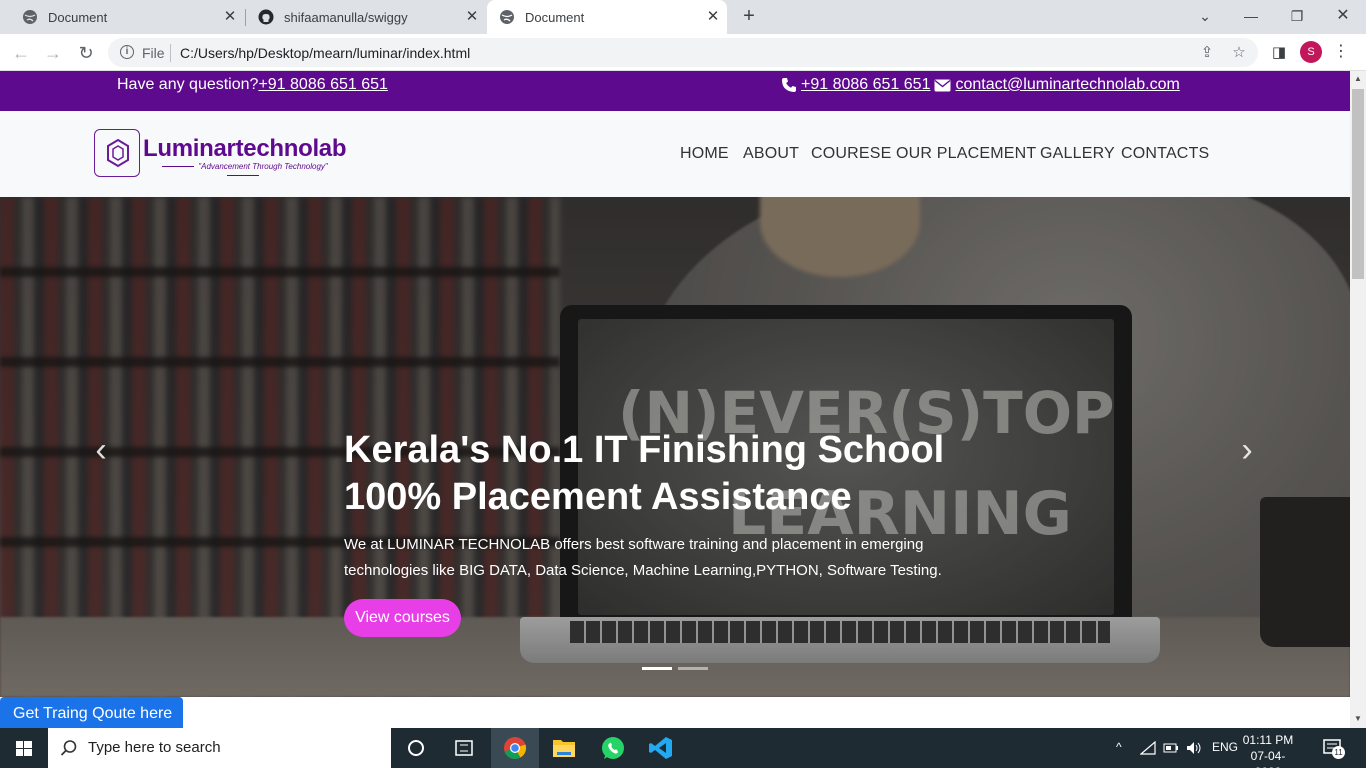 The image size is (1366, 780). I want to click on whatsapp-taskbar-icon, so click(613, 748).